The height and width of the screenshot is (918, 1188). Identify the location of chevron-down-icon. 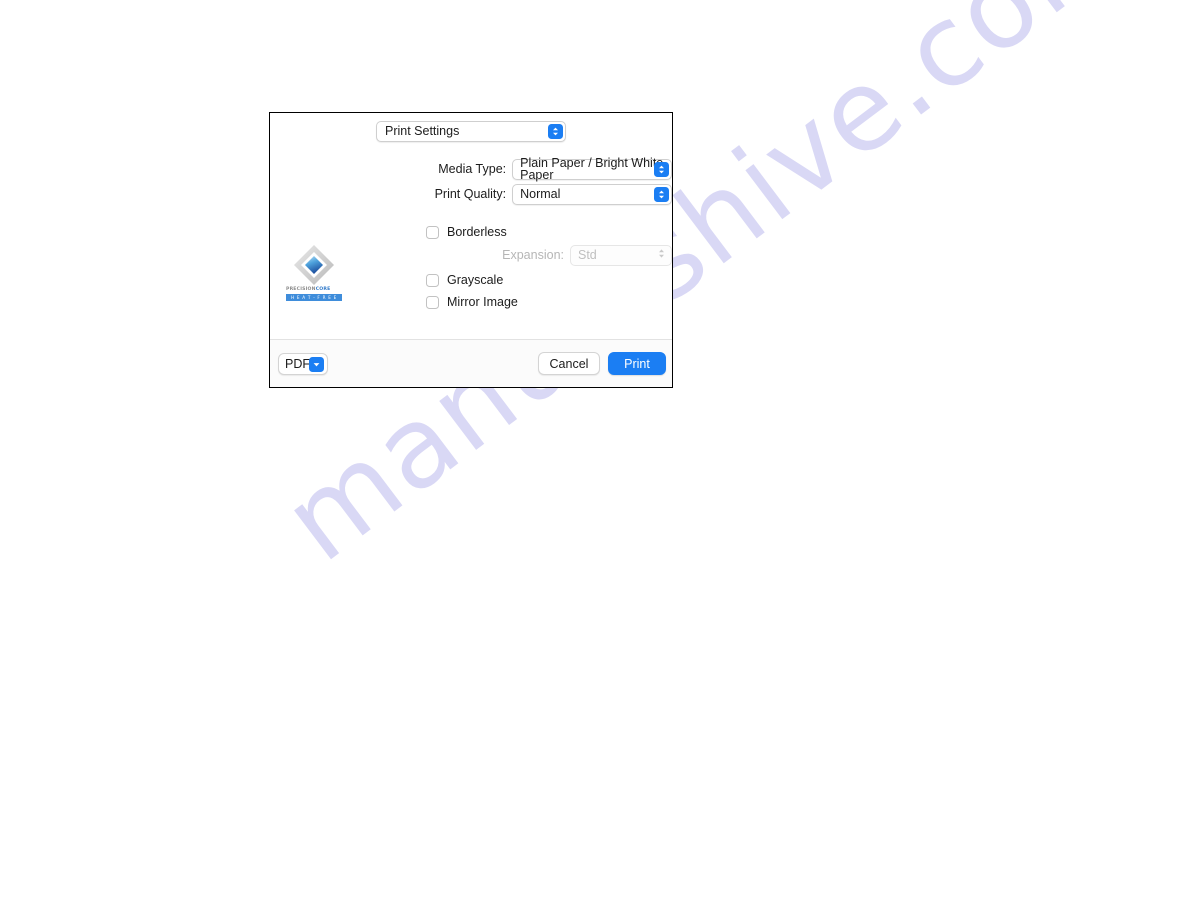
(316, 364).